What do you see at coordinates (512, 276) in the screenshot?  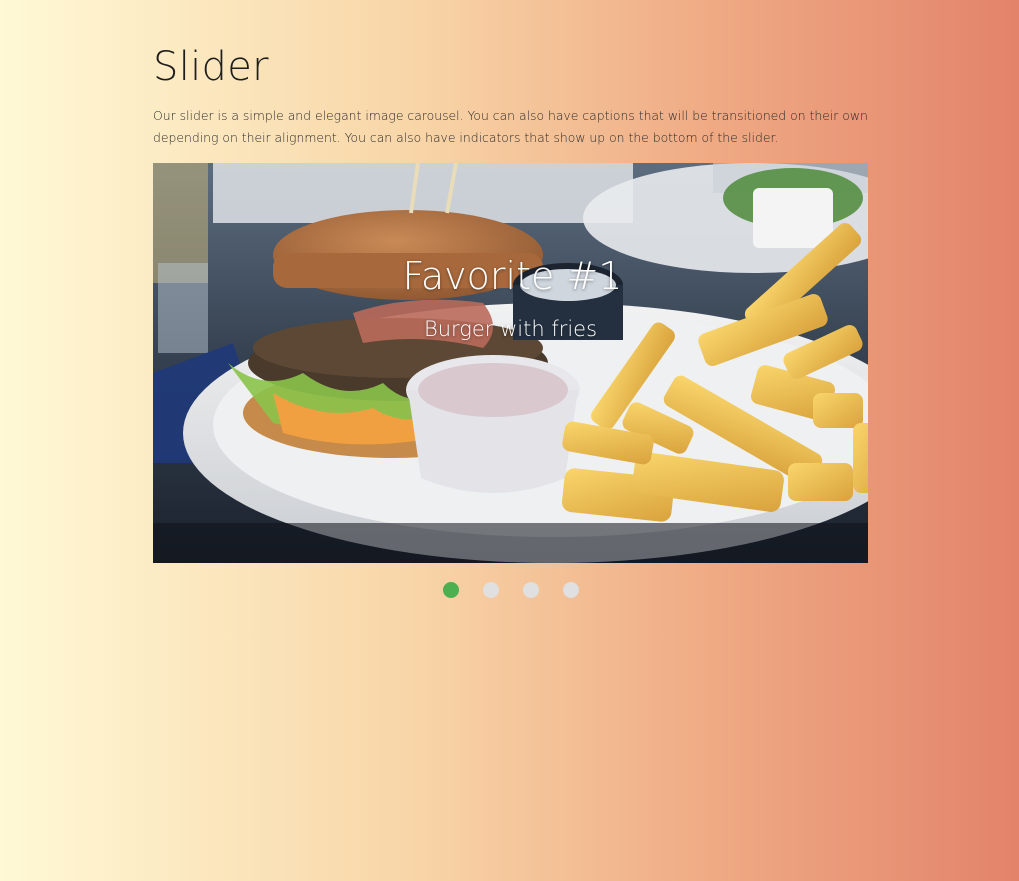 I see `caption-title: Favorite #1` at bounding box center [512, 276].